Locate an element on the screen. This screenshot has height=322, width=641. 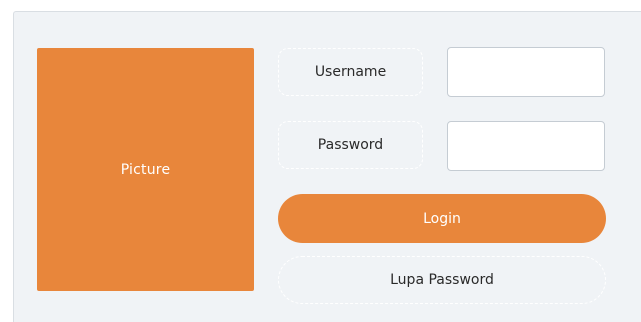
username-field is located at coordinates (526, 72).